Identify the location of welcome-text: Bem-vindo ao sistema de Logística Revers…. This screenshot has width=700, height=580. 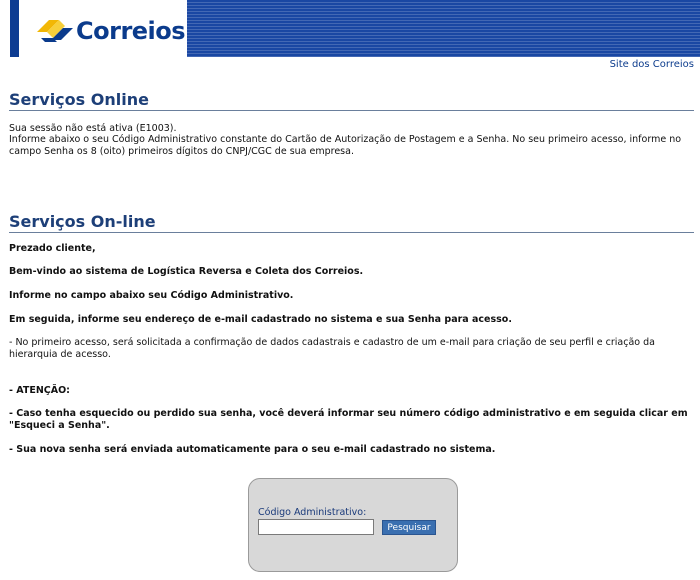
(186, 271).